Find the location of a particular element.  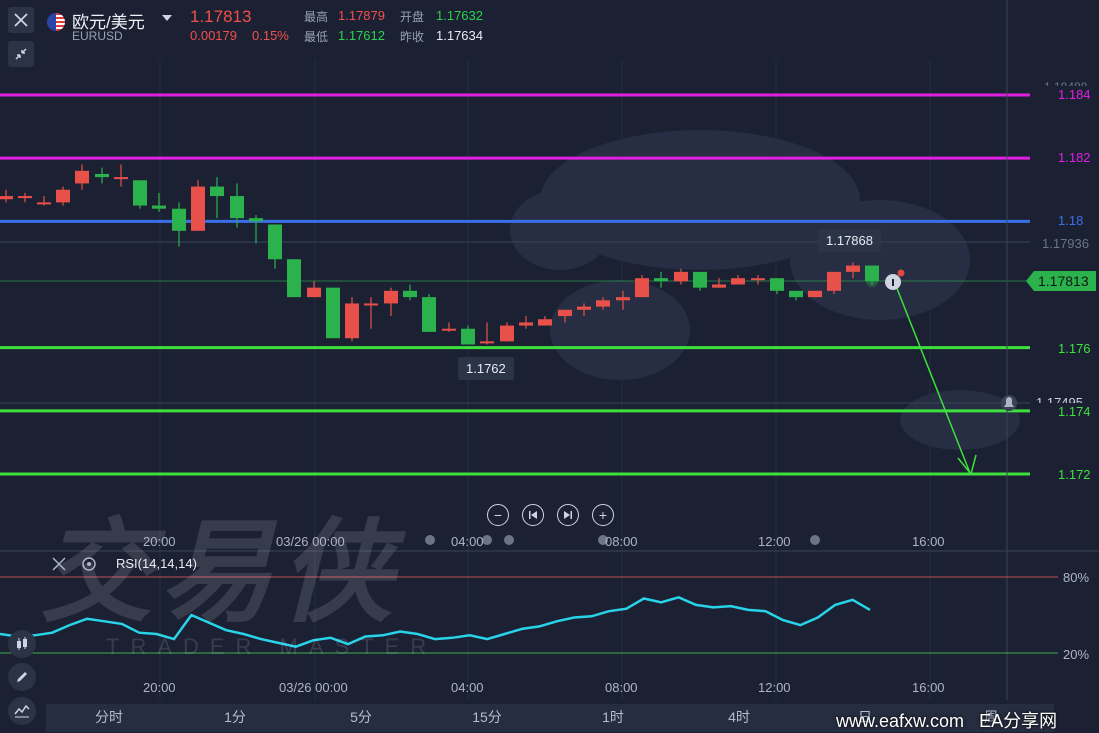

indicator-button is located at coordinates (22, 711).